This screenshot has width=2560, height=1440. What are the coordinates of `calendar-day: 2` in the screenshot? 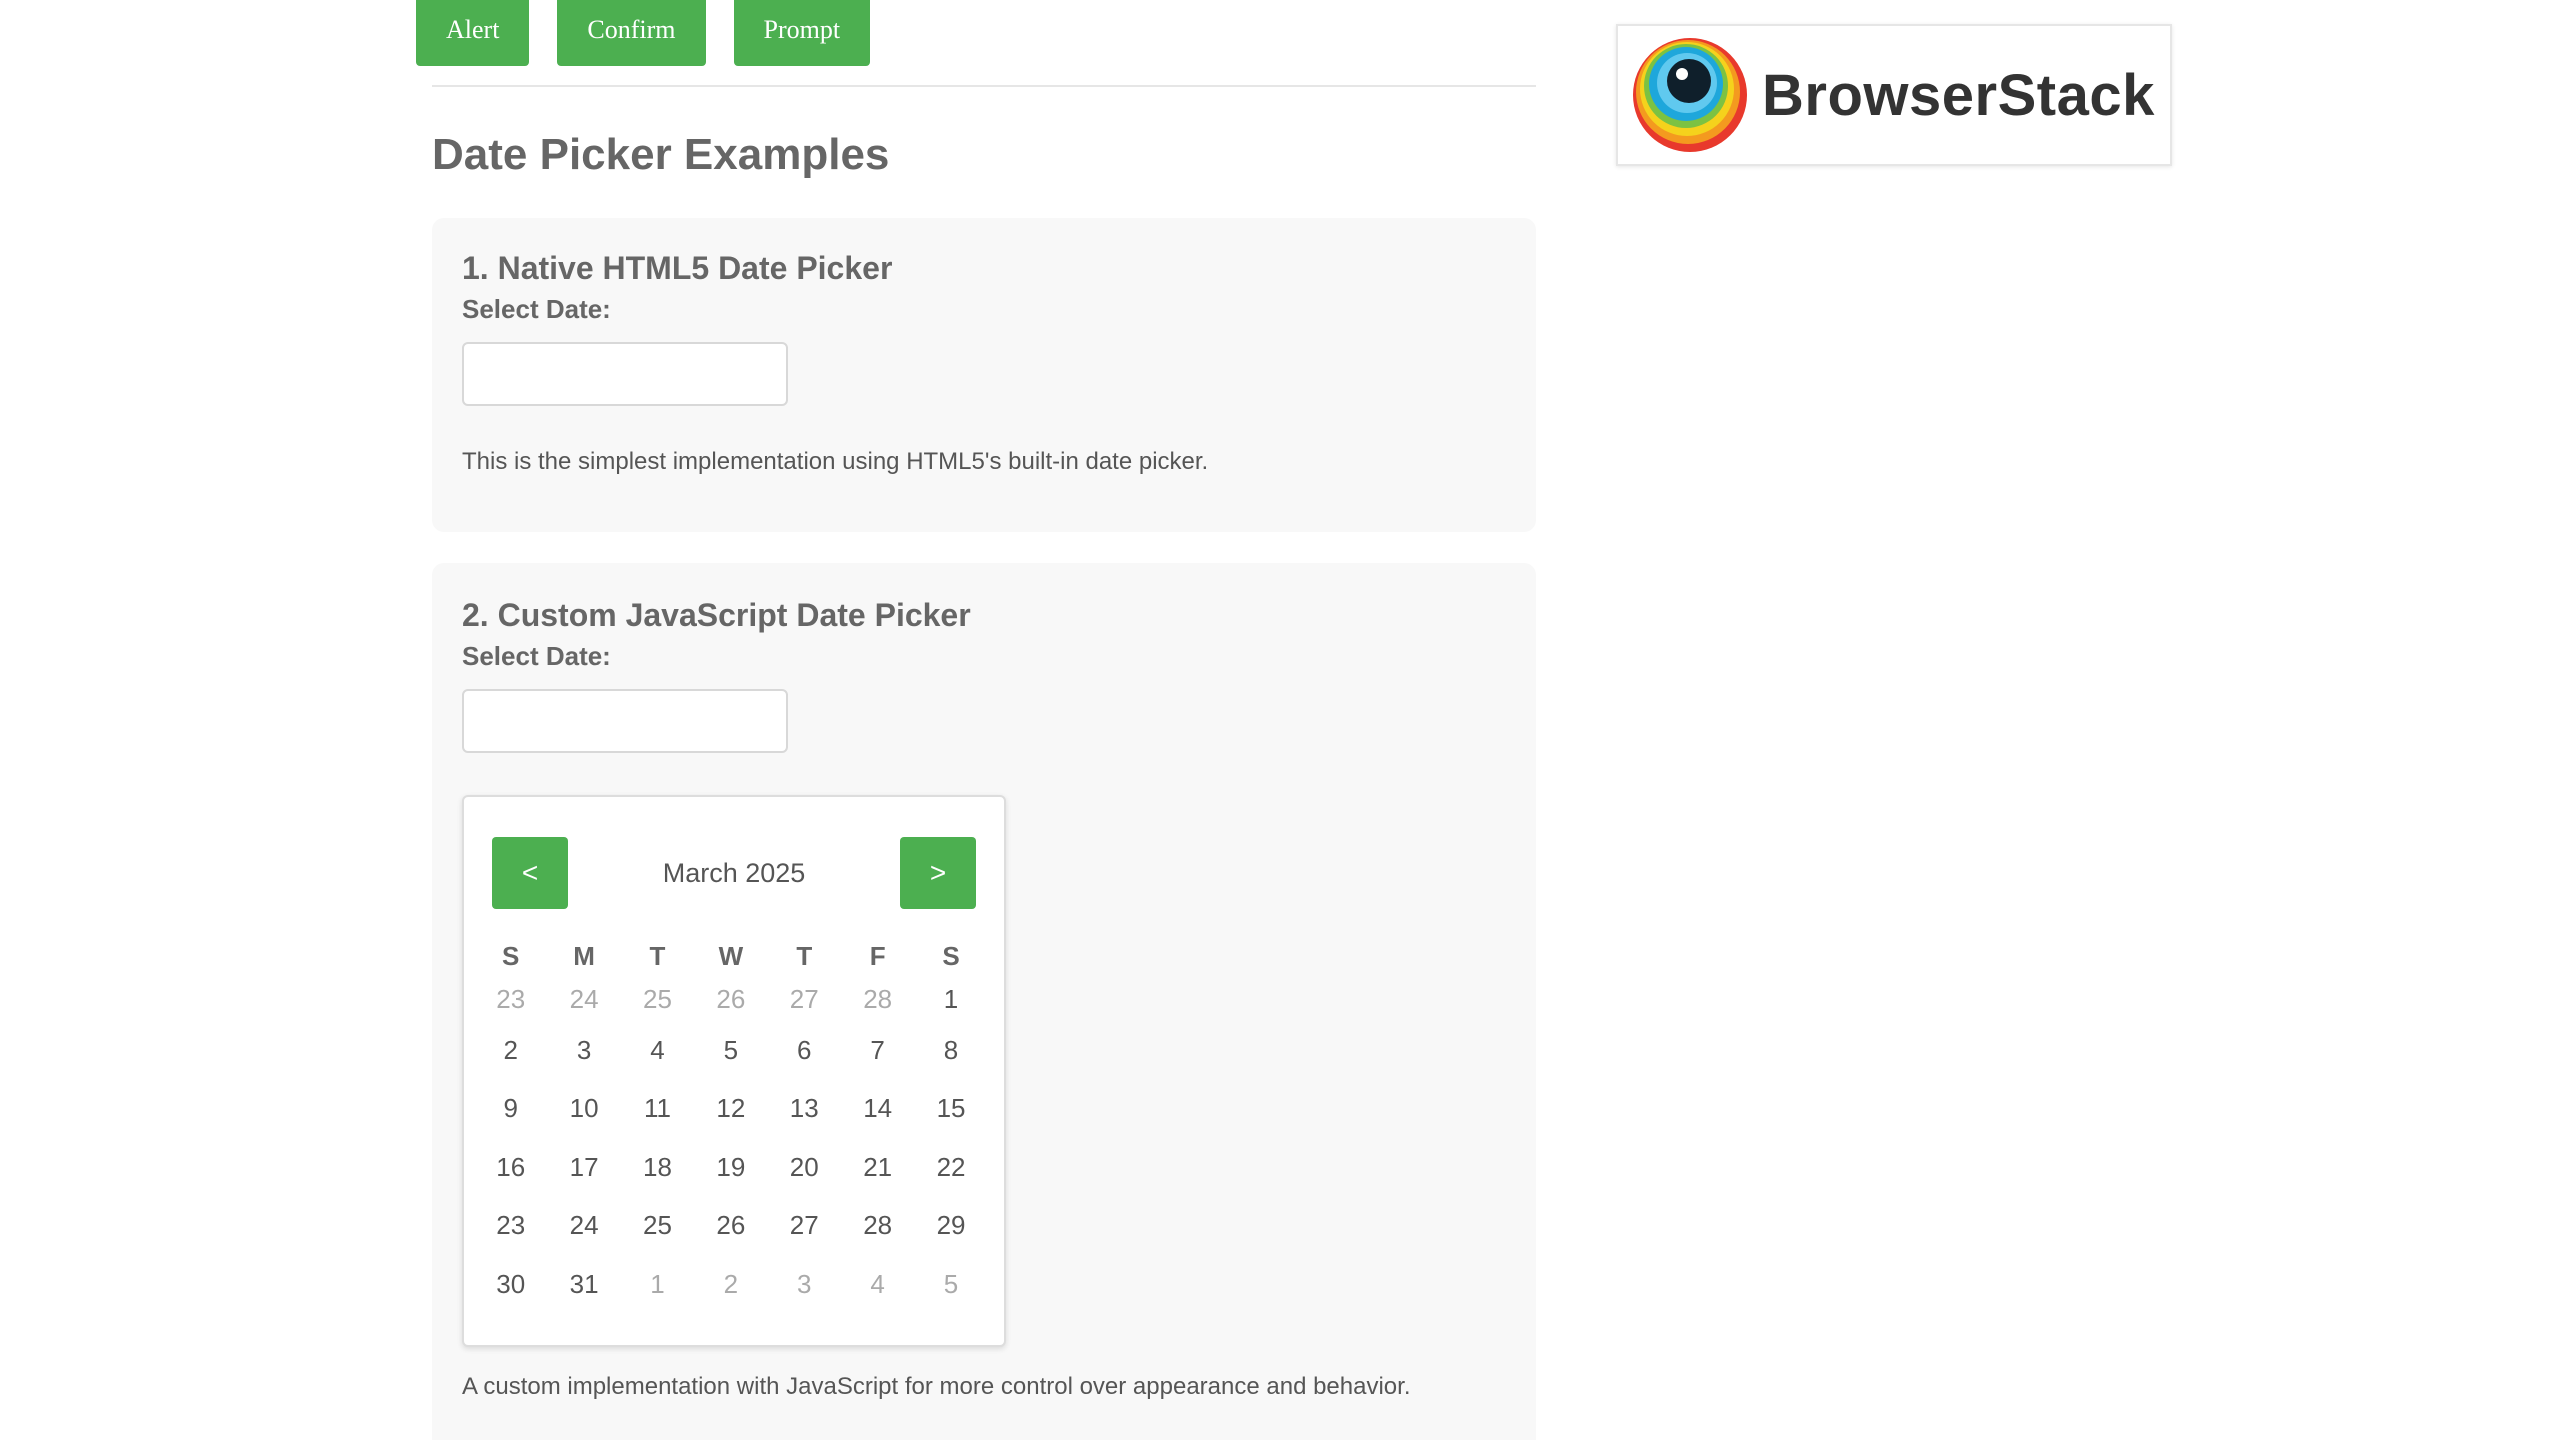 It's located at (510, 1050).